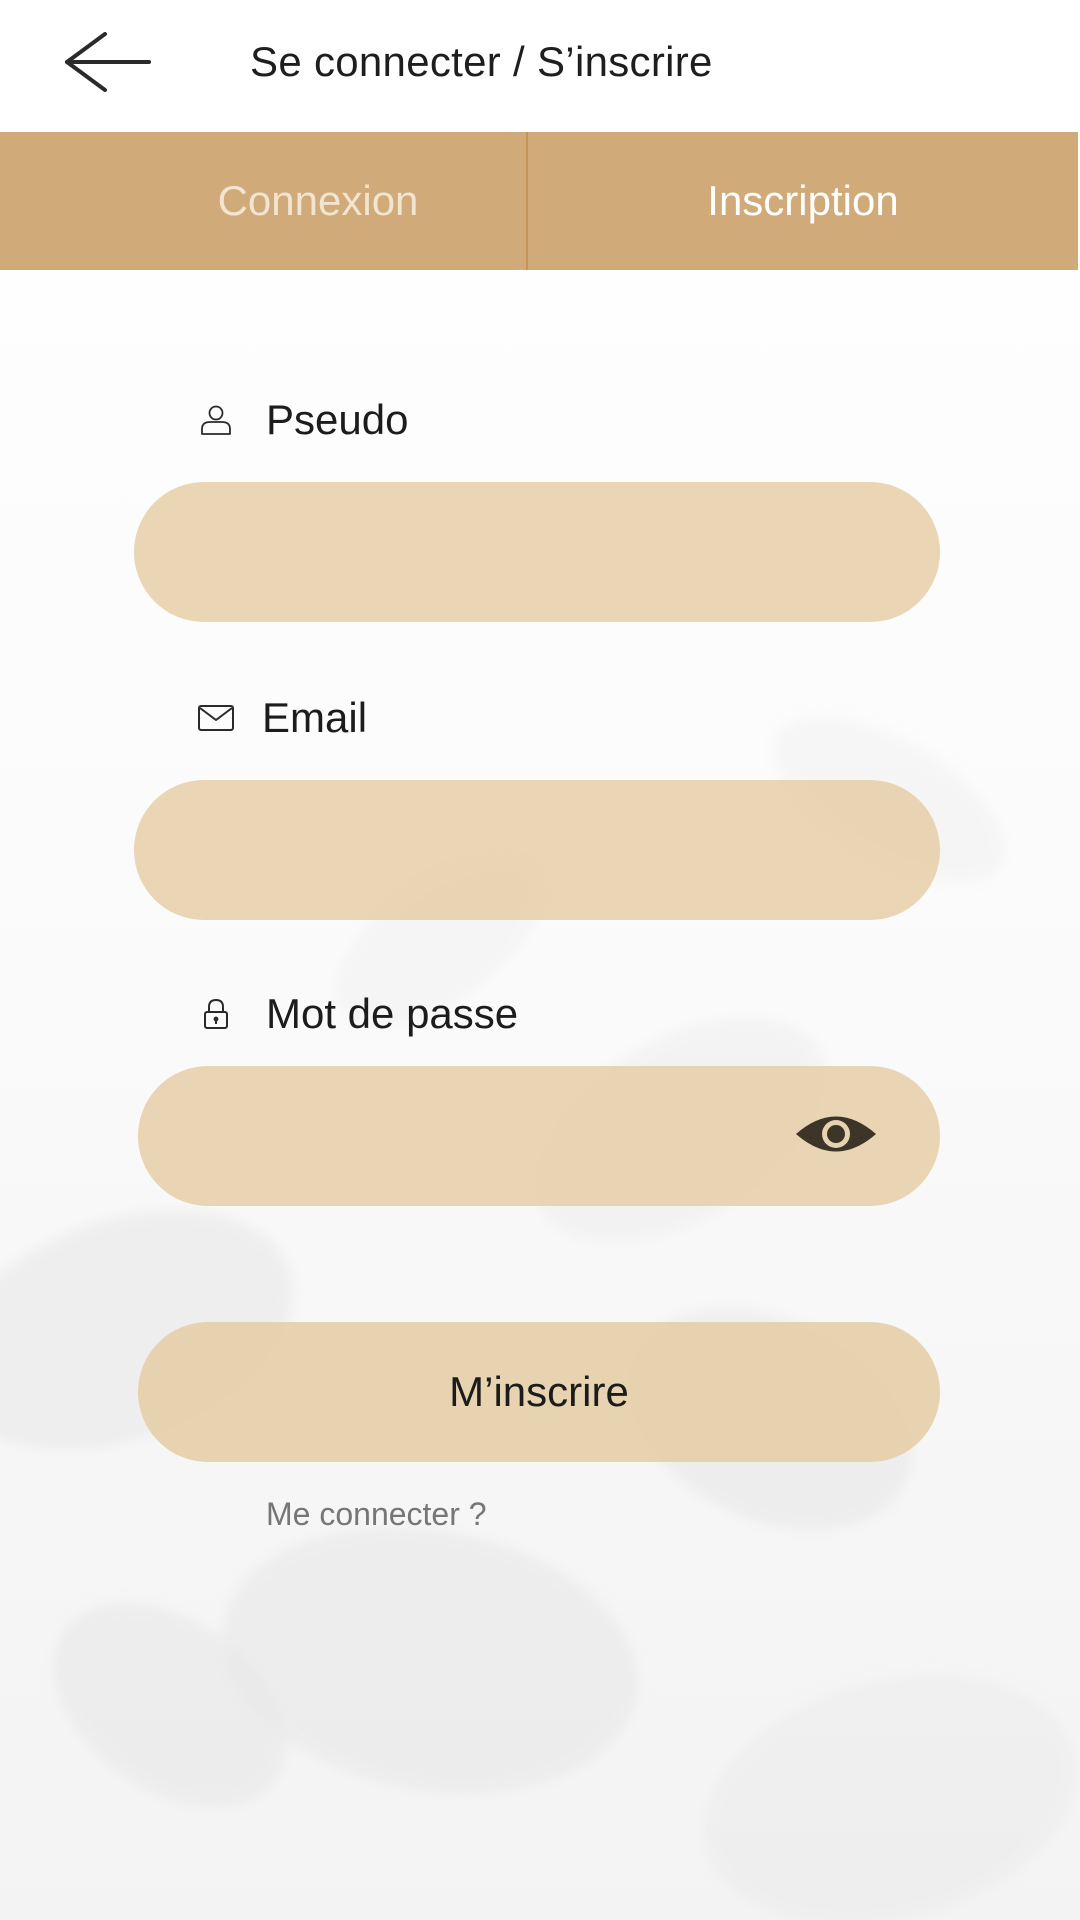  I want to click on pseudo-label-row: Pseudo, so click(302, 420).